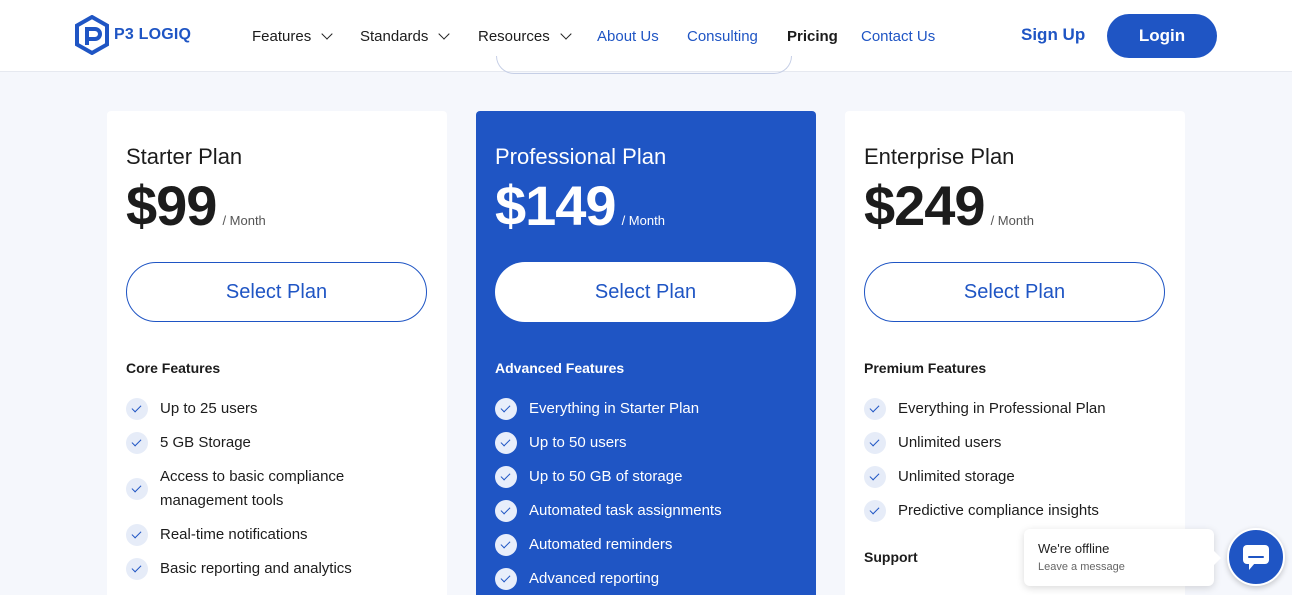 The width and height of the screenshot is (1292, 595). I want to click on price-row: $99 / Month, so click(196, 205).